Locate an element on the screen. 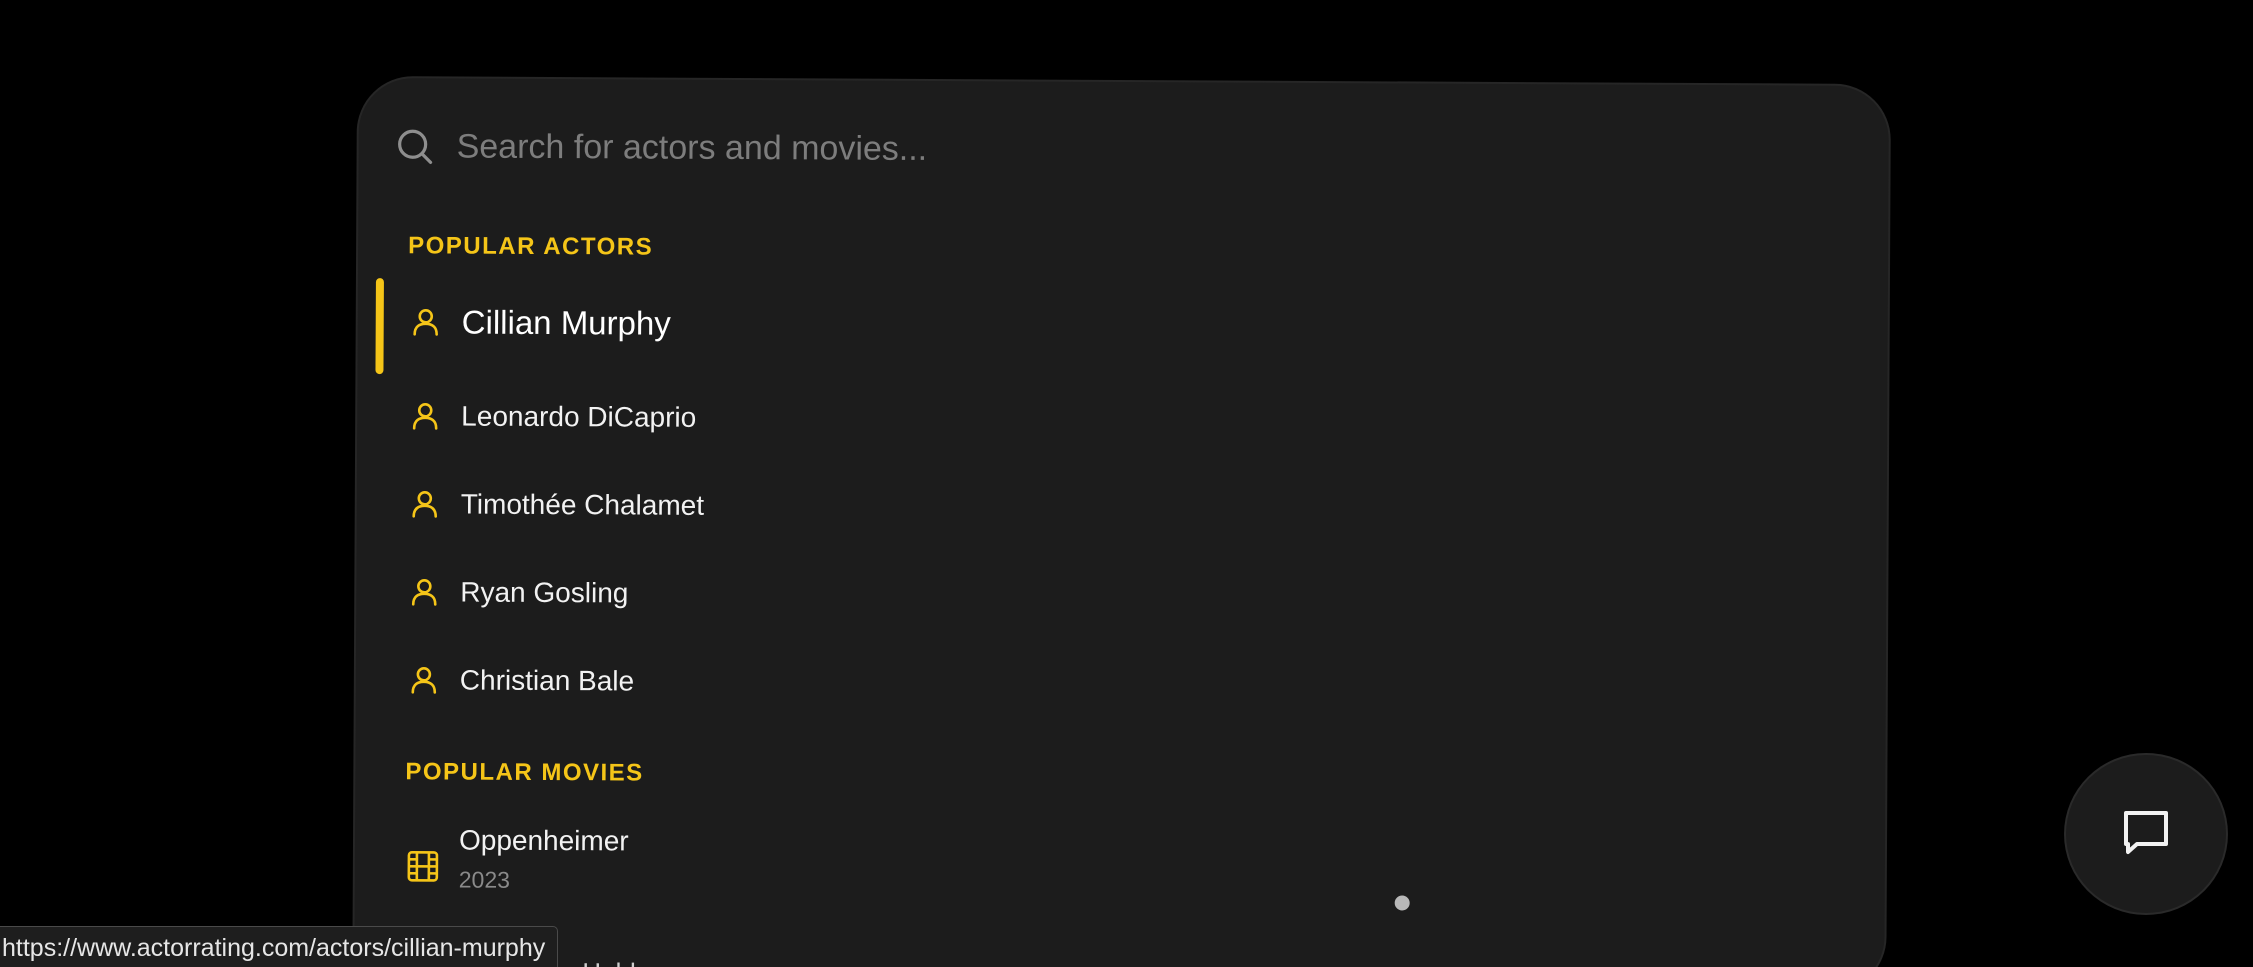  search-icon is located at coordinates (415, 146).